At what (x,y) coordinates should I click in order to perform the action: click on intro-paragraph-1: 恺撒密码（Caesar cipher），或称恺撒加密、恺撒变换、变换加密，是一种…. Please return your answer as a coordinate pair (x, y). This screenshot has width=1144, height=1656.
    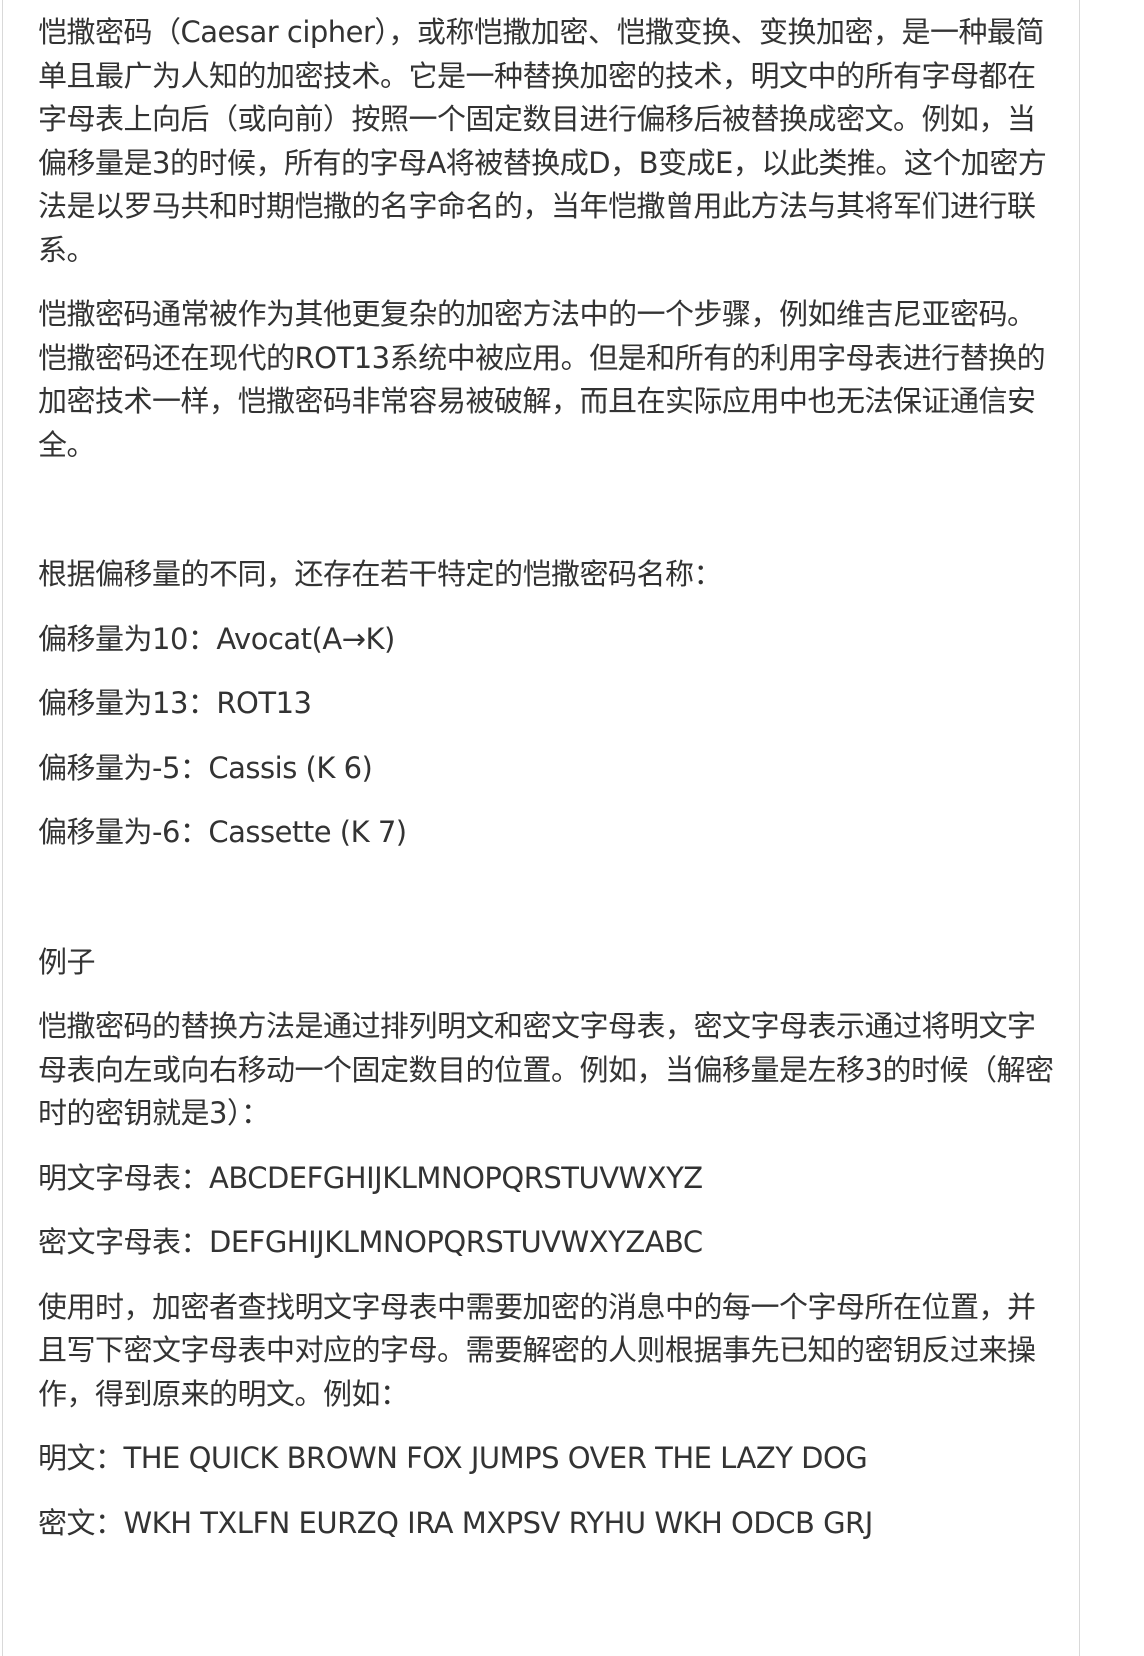
    Looking at the image, I should click on (542, 141).